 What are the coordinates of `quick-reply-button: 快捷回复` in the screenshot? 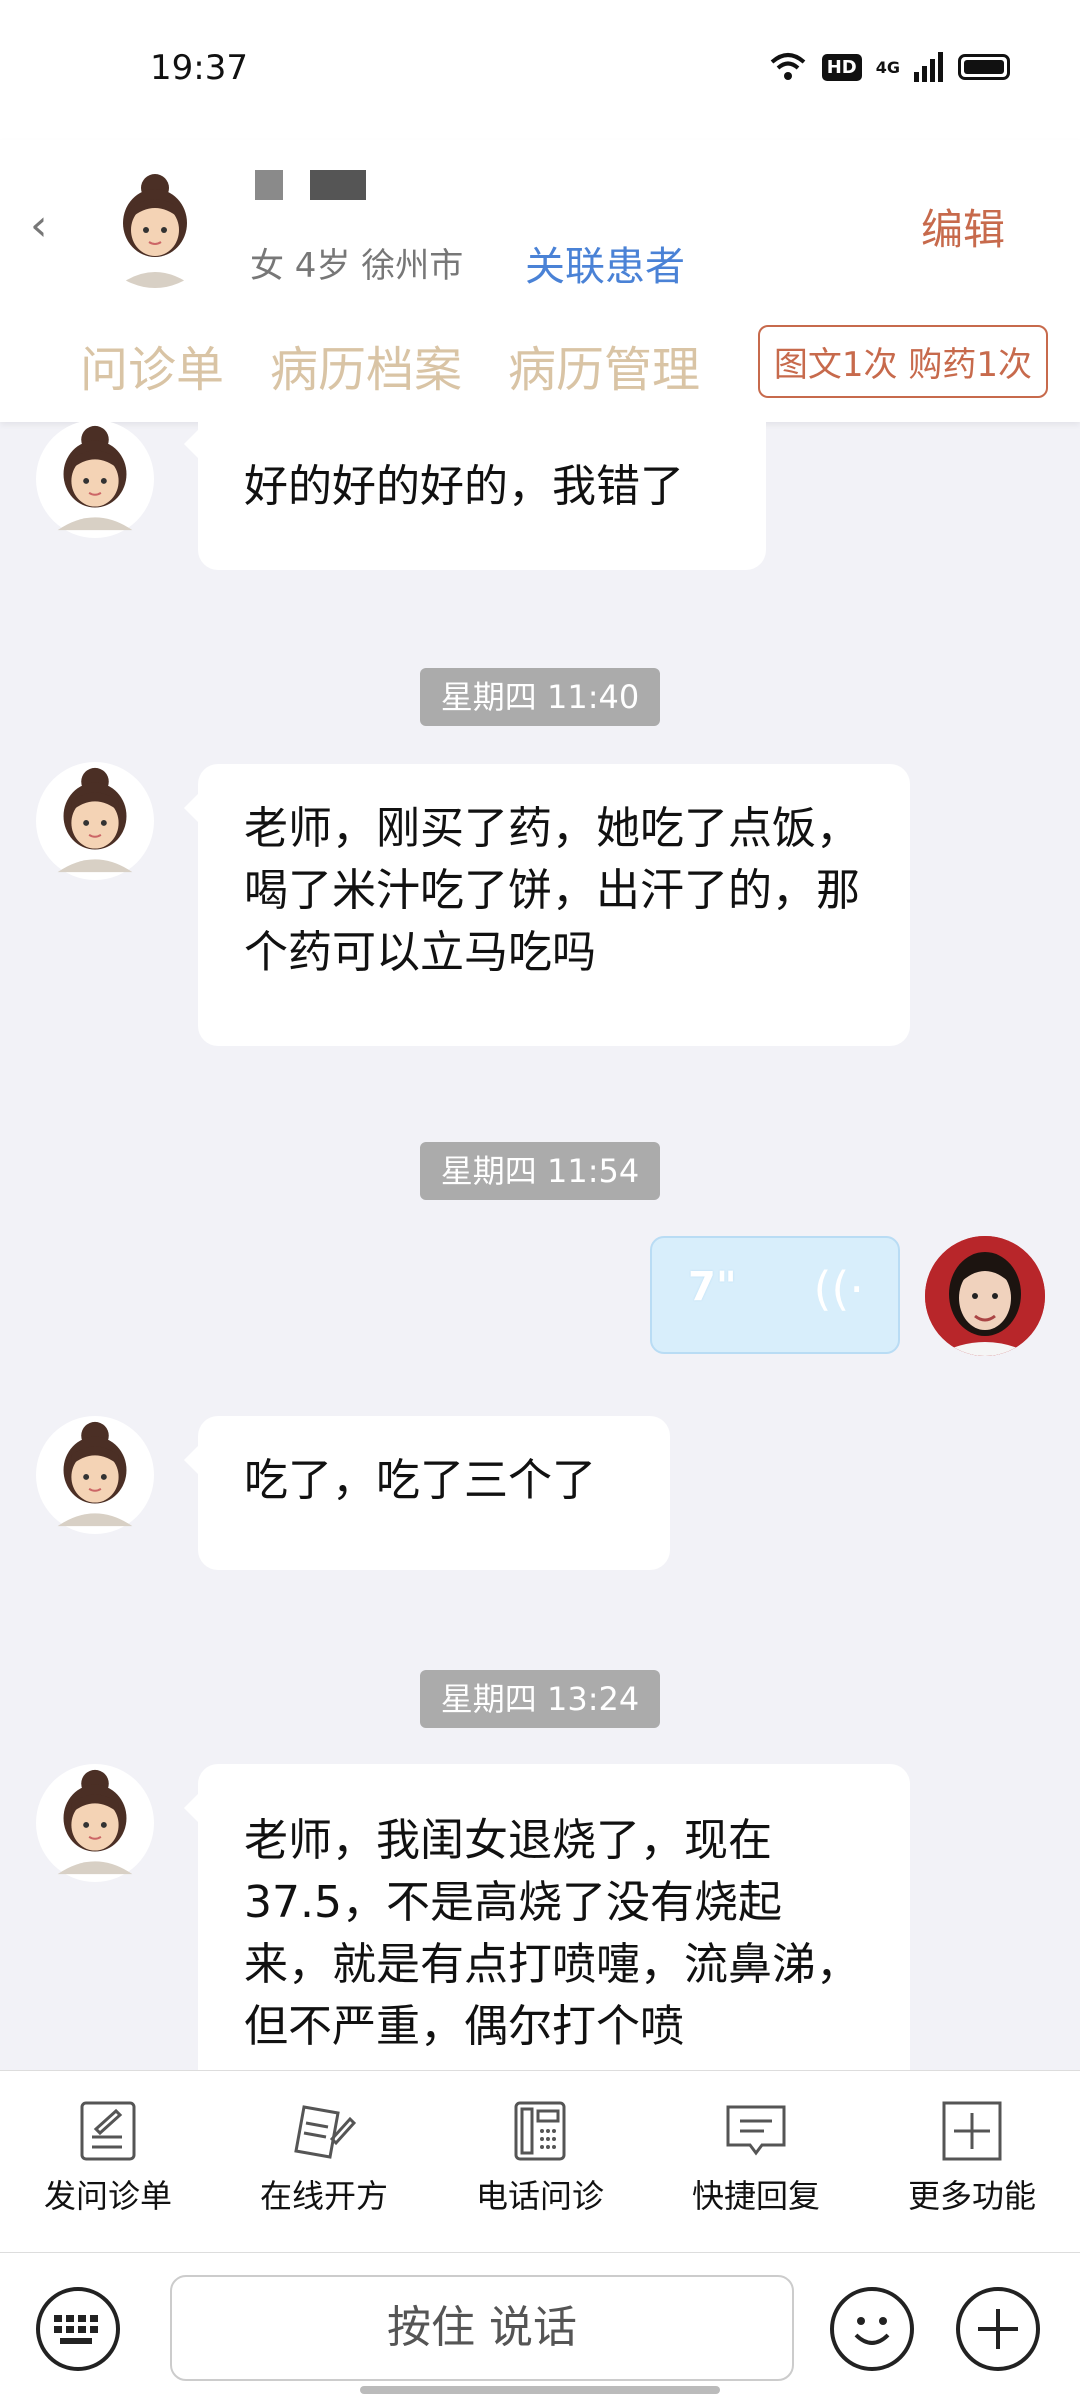 It's located at (756, 2162).